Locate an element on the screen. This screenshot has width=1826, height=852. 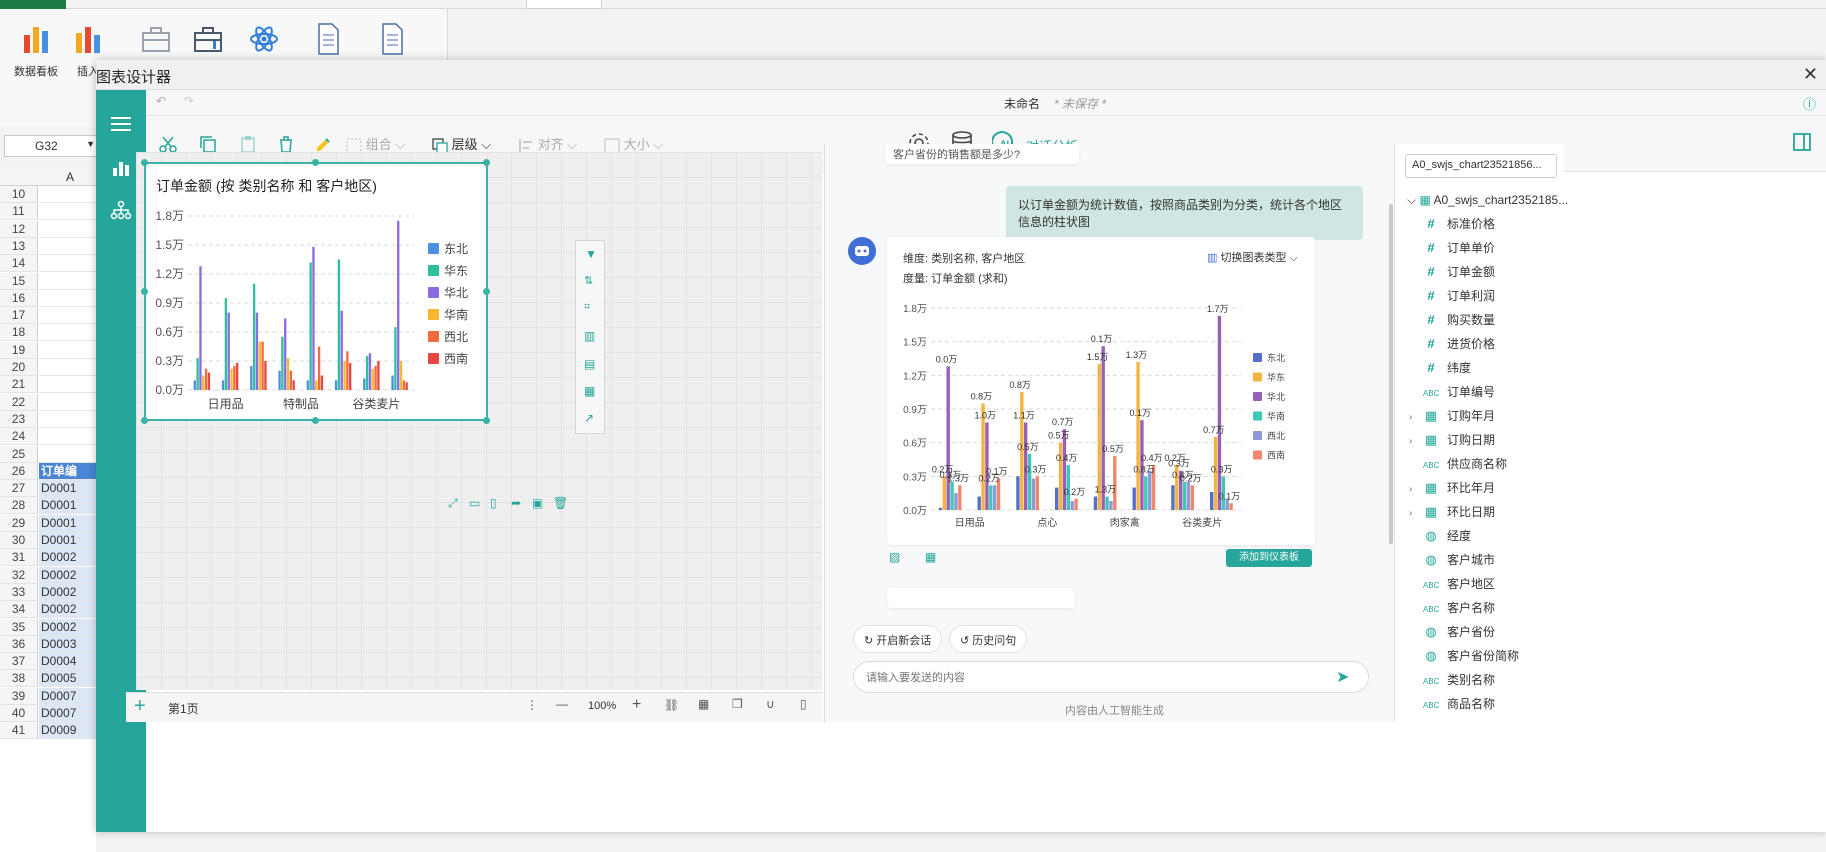
filter-icon: ▼ is located at coordinates (591, 254).